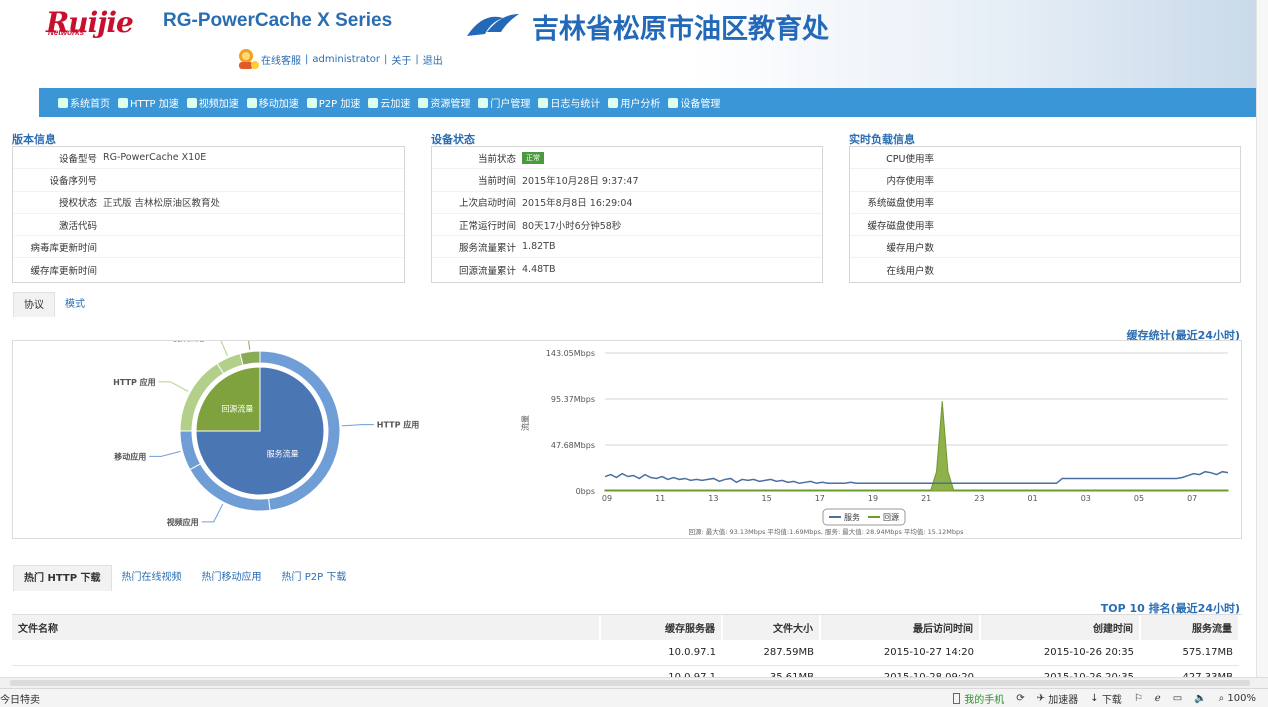 Image resolution: width=1268 pixels, height=707 pixels. Describe the element at coordinates (314, 578) in the screenshot. I see `tab-hot-p2p: 热门 P2P 下载` at that location.